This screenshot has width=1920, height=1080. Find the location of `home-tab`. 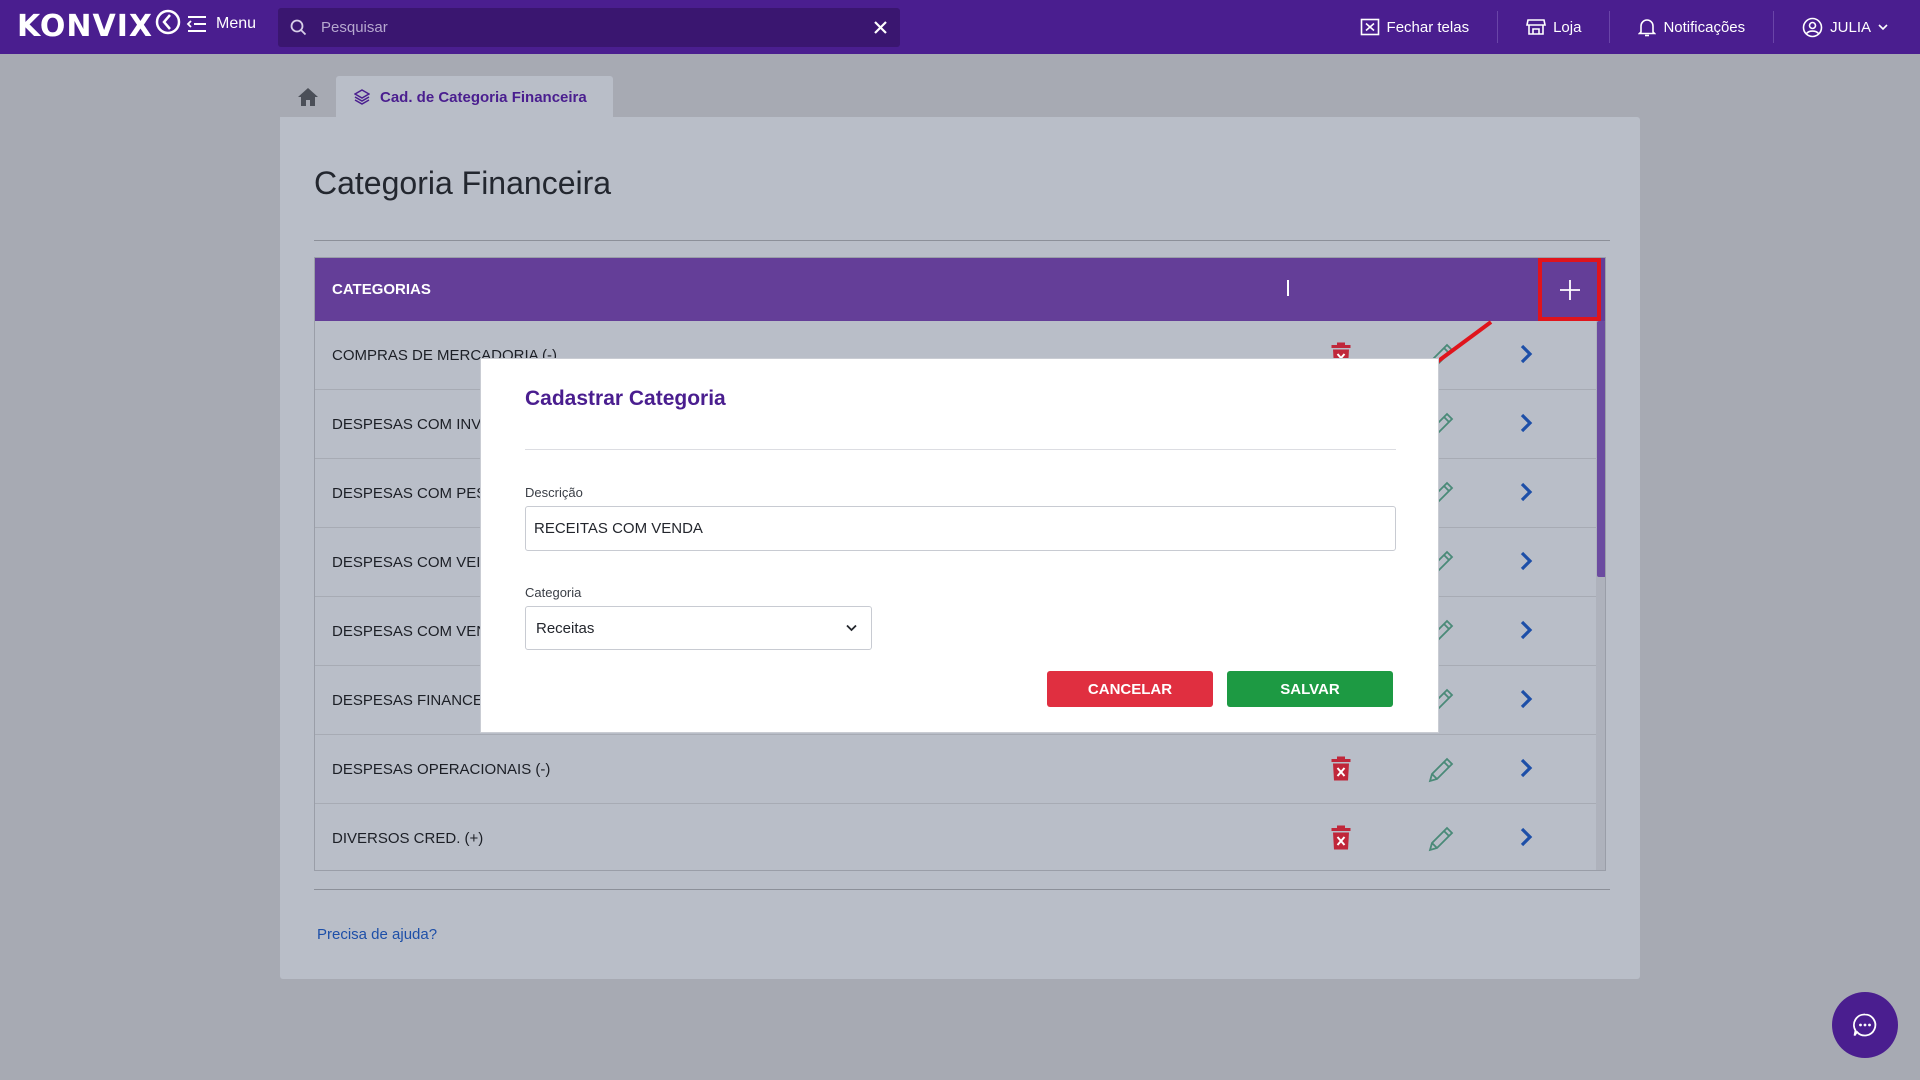

home-tab is located at coordinates (308, 97).